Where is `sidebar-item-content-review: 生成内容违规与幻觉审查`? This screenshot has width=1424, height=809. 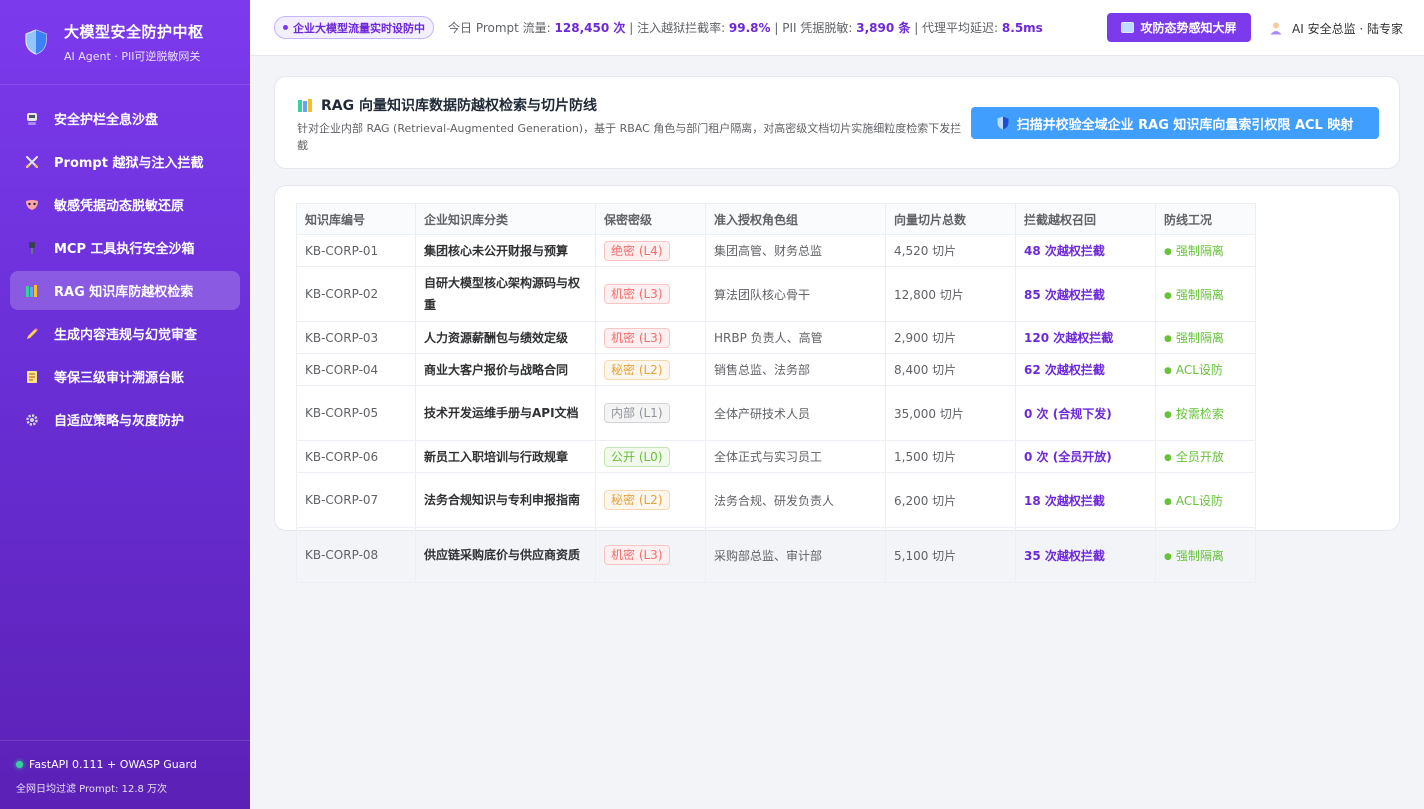 sidebar-item-content-review: 生成内容违规与幻觉审查 is located at coordinates (125, 333).